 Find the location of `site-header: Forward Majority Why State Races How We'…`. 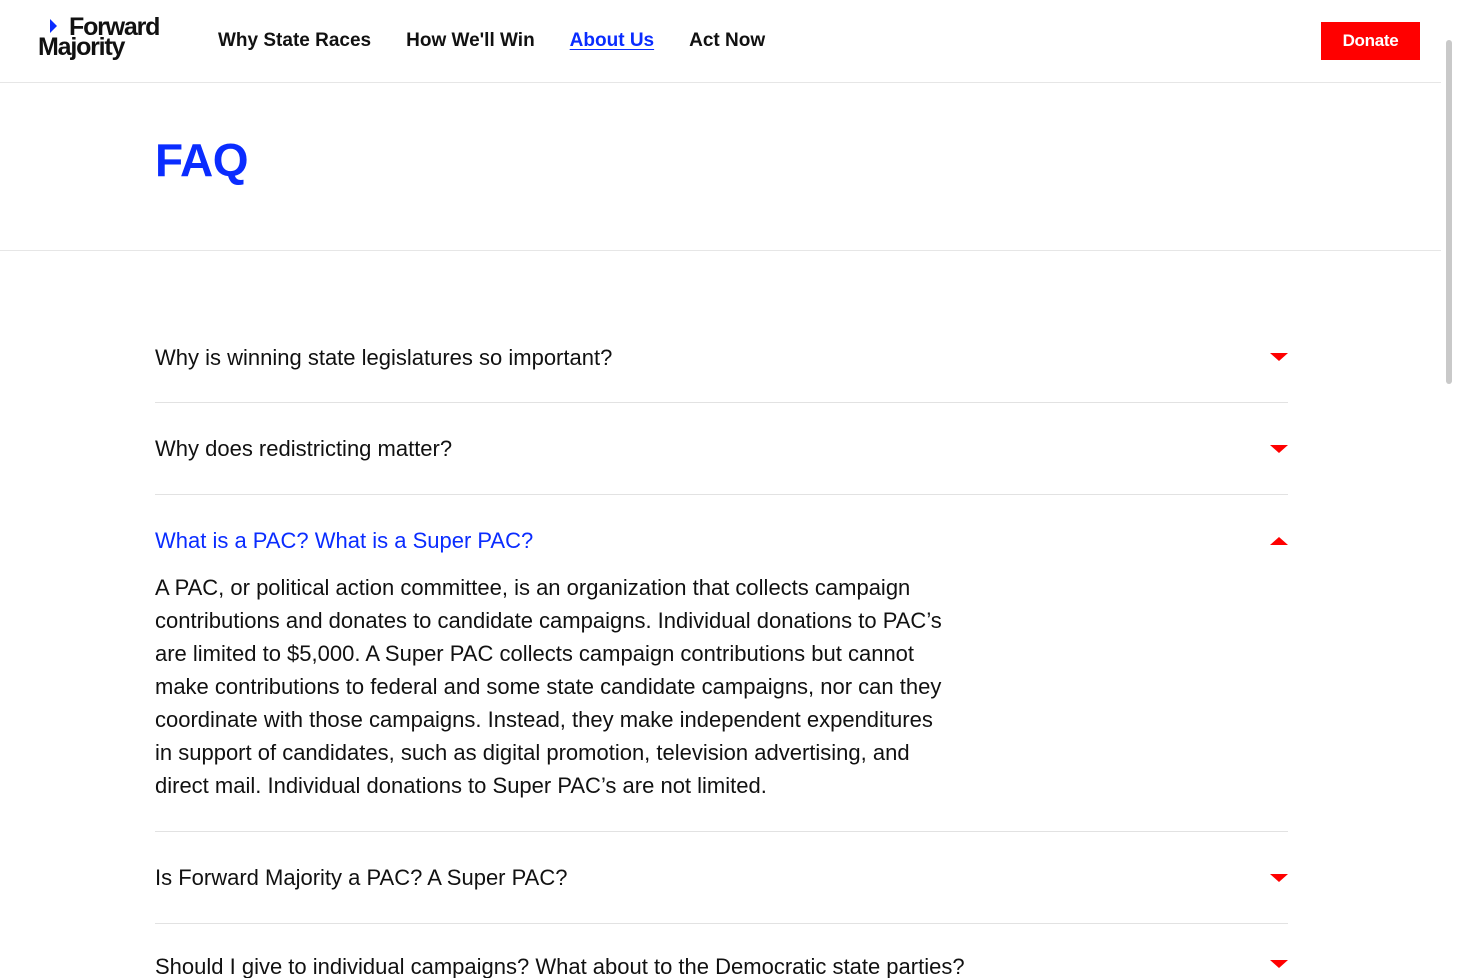

site-header: Forward Majority Why State Races How We'… is located at coordinates (720, 41).